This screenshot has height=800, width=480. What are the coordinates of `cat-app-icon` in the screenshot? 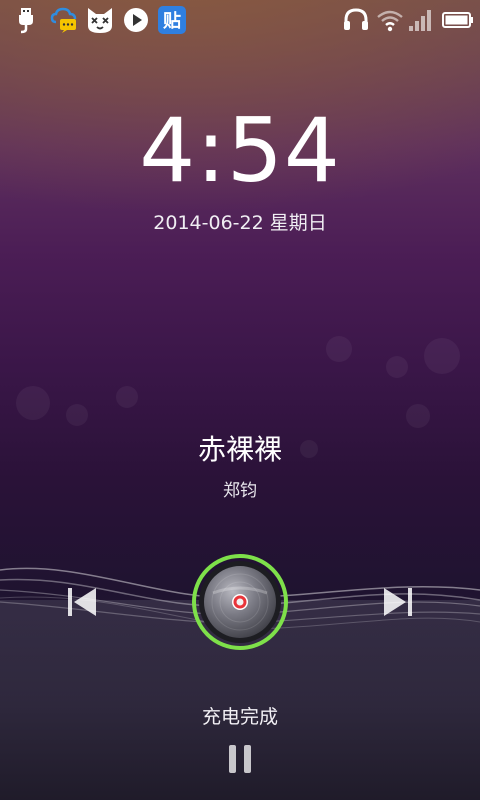 It's located at (100, 20).